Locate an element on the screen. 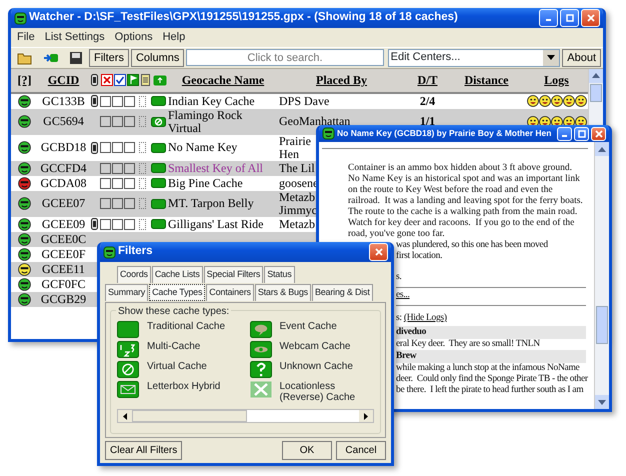  column-header: GCID is located at coordinates (63, 80).